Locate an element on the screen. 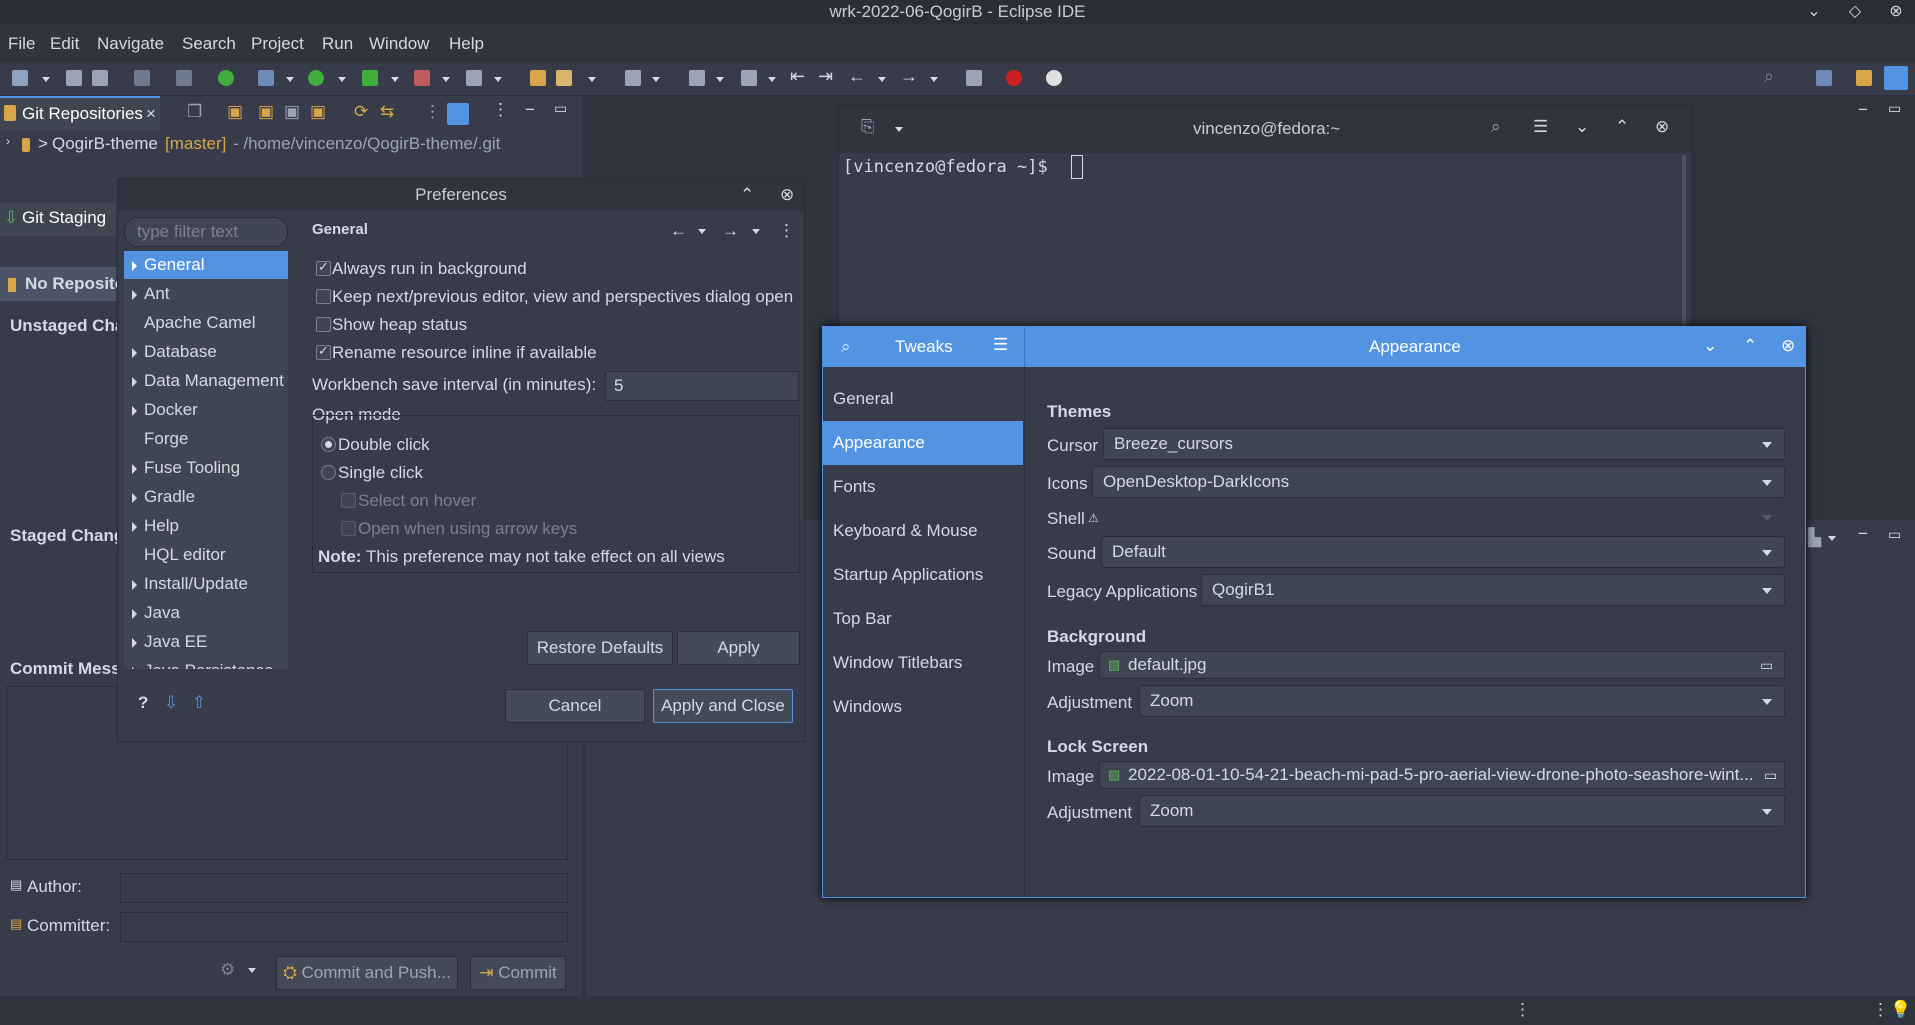 This screenshot has width=1915, height=1025. save-all-icon is located at coordinates (100, 78).